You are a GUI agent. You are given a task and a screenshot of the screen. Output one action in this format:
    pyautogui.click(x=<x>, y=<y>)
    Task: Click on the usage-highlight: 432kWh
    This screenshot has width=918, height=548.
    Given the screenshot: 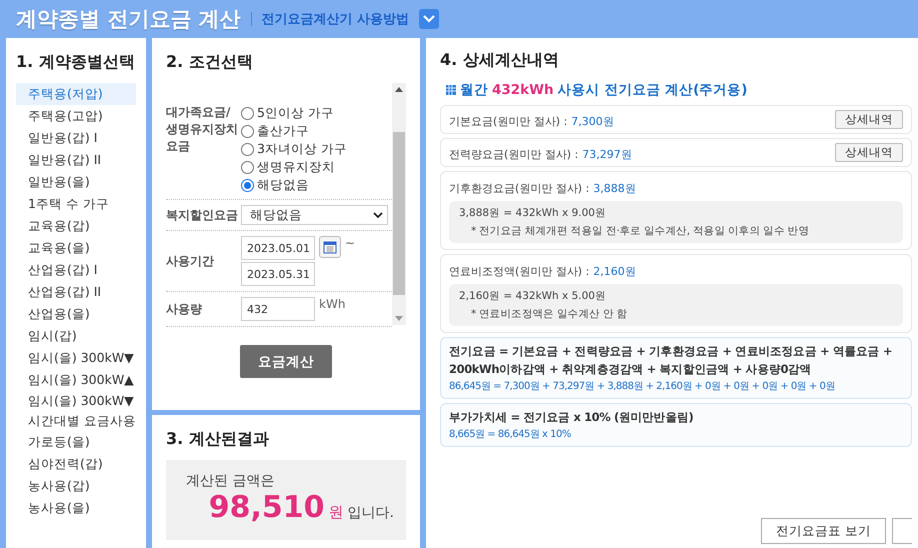 What is the action you would take?
    pyautogui.click(x=523, y=90)
    